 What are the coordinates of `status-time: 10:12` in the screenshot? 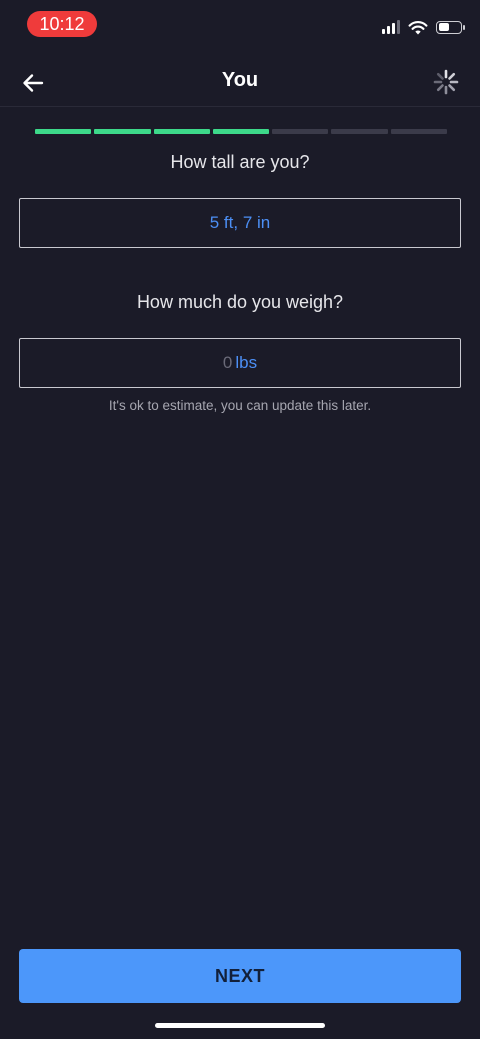 It's located at (62, 24).